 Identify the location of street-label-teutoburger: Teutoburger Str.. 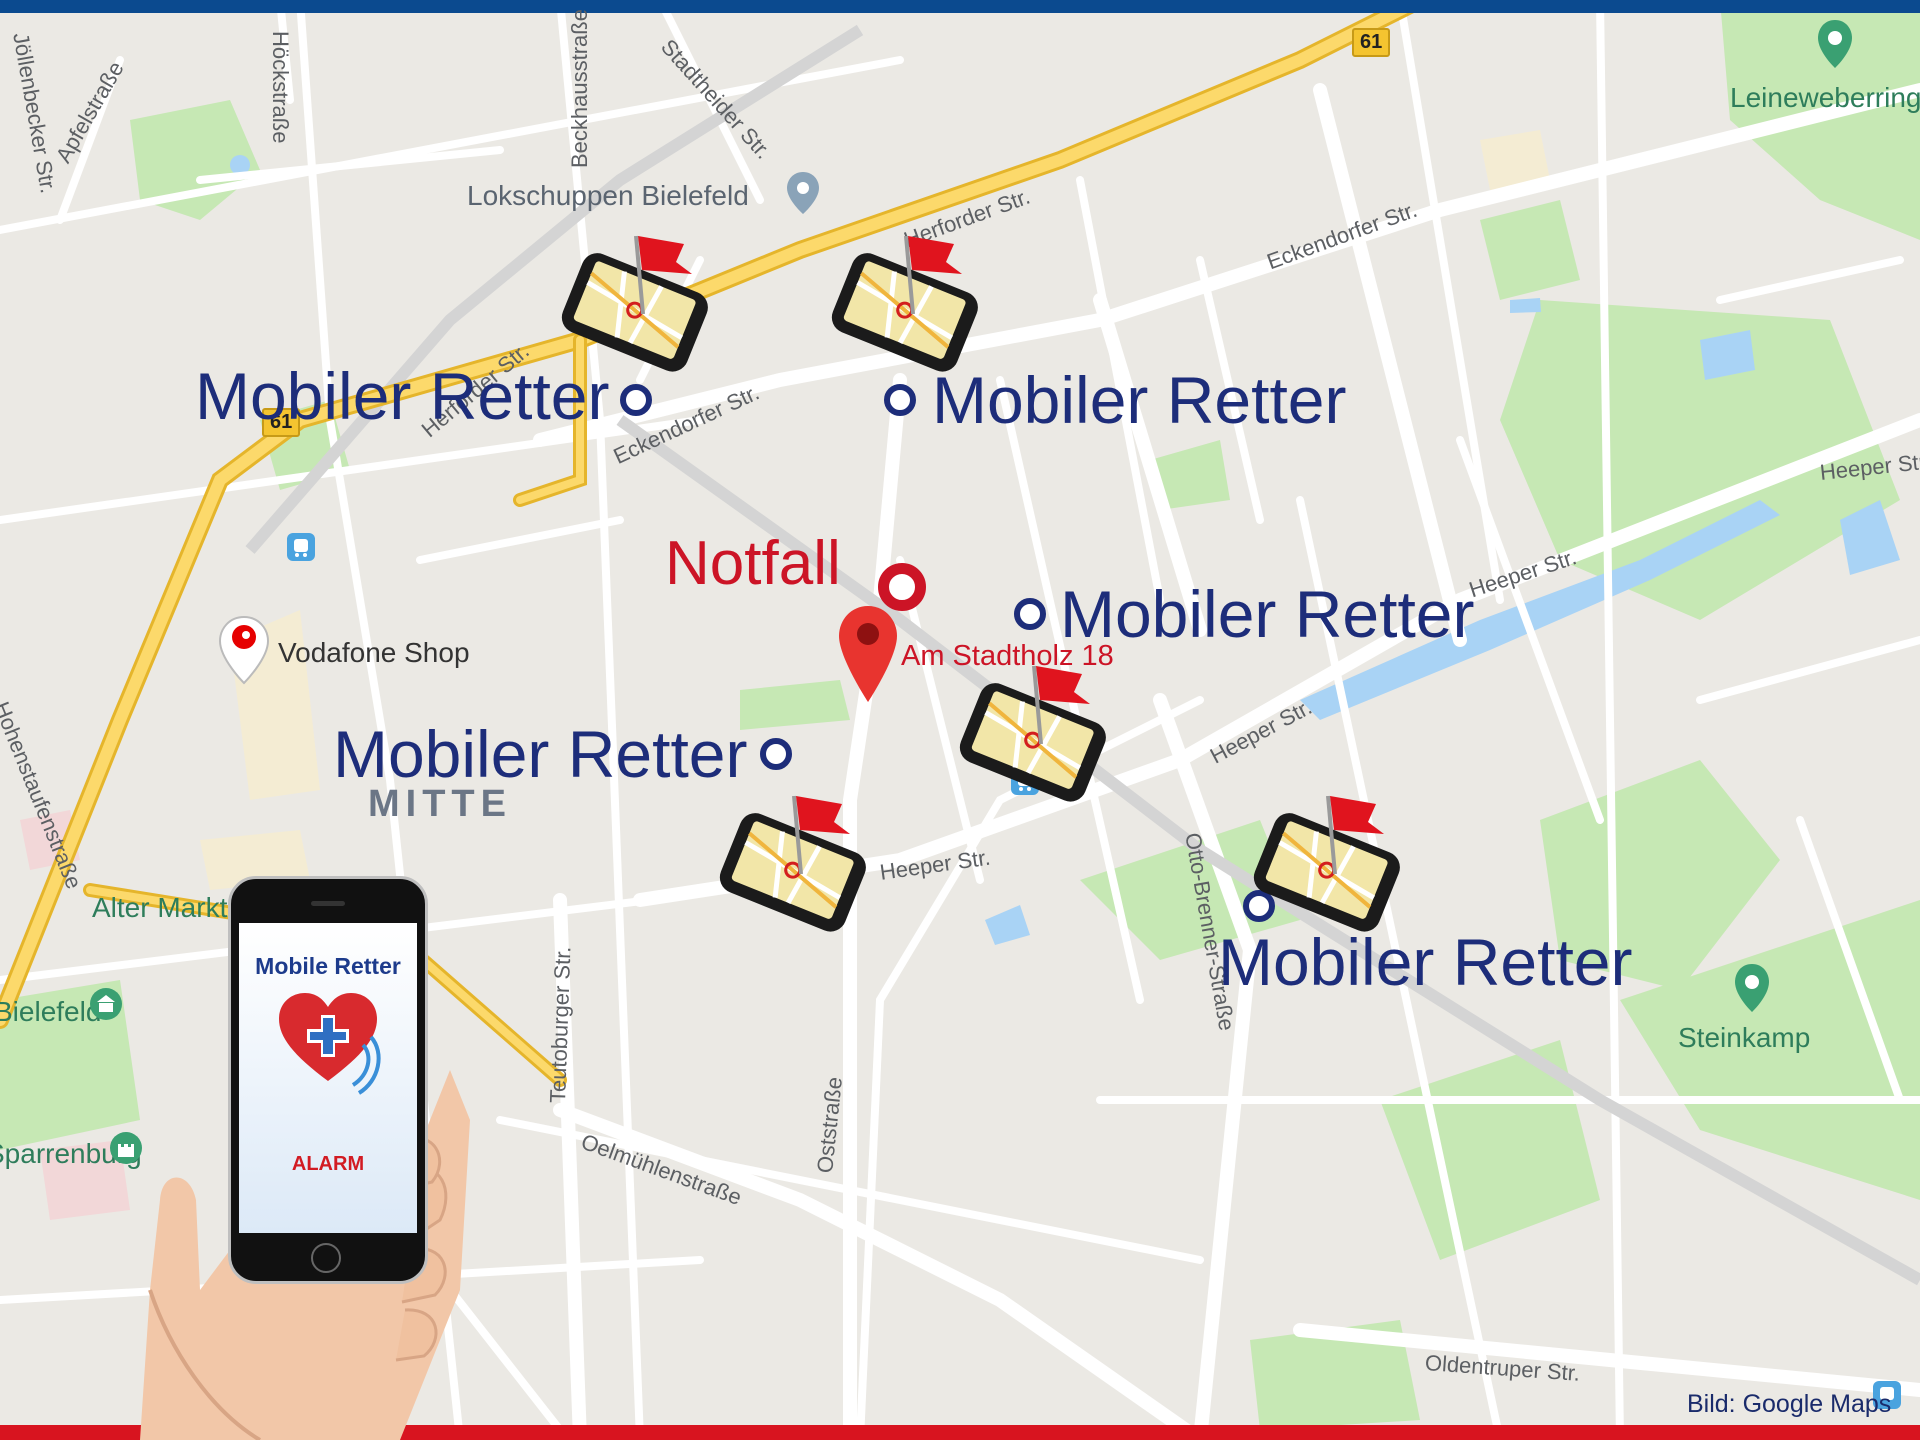
(560, 1025).